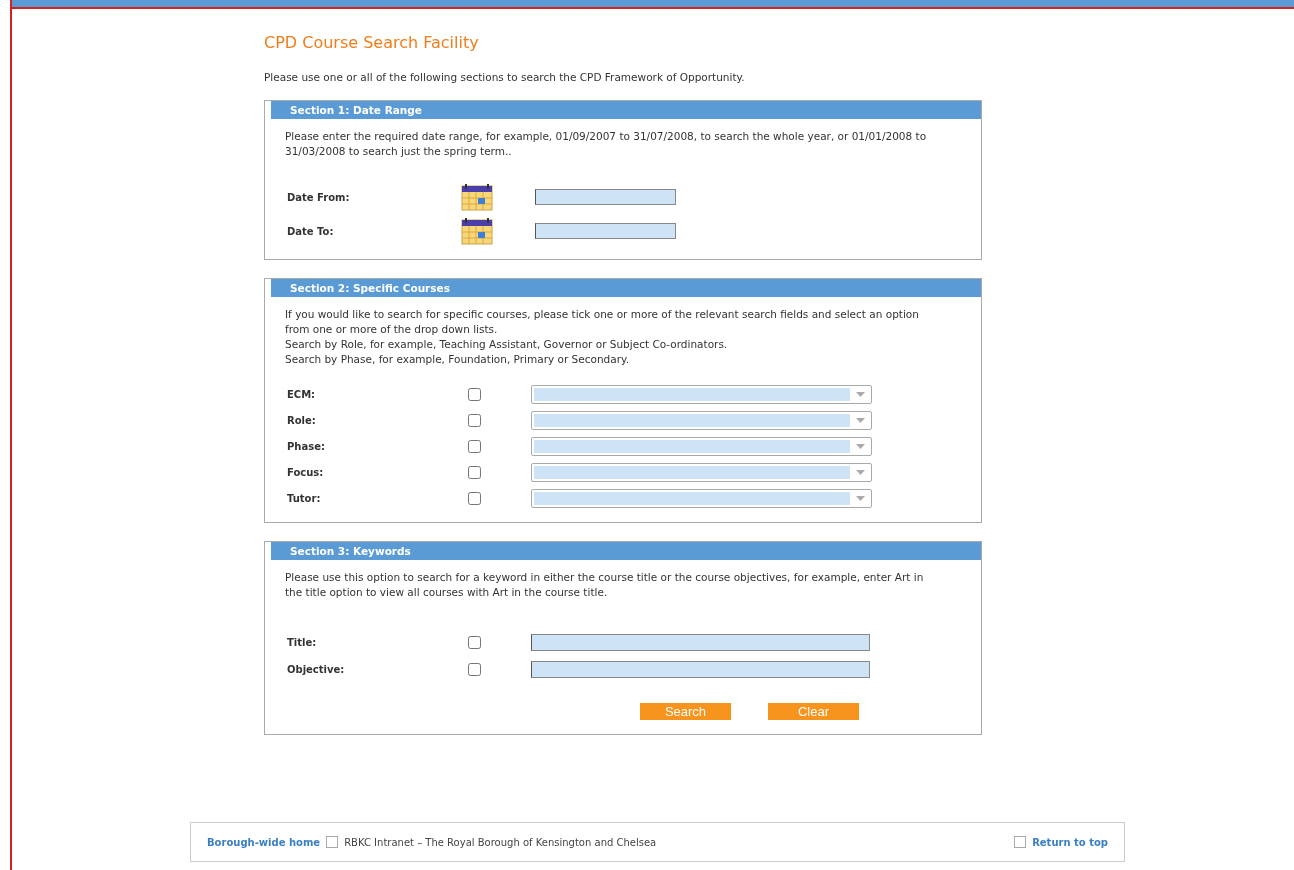  Describe the element at coordinates (813, 711) in the screenshot. I see `action-button: Clear` at that location.